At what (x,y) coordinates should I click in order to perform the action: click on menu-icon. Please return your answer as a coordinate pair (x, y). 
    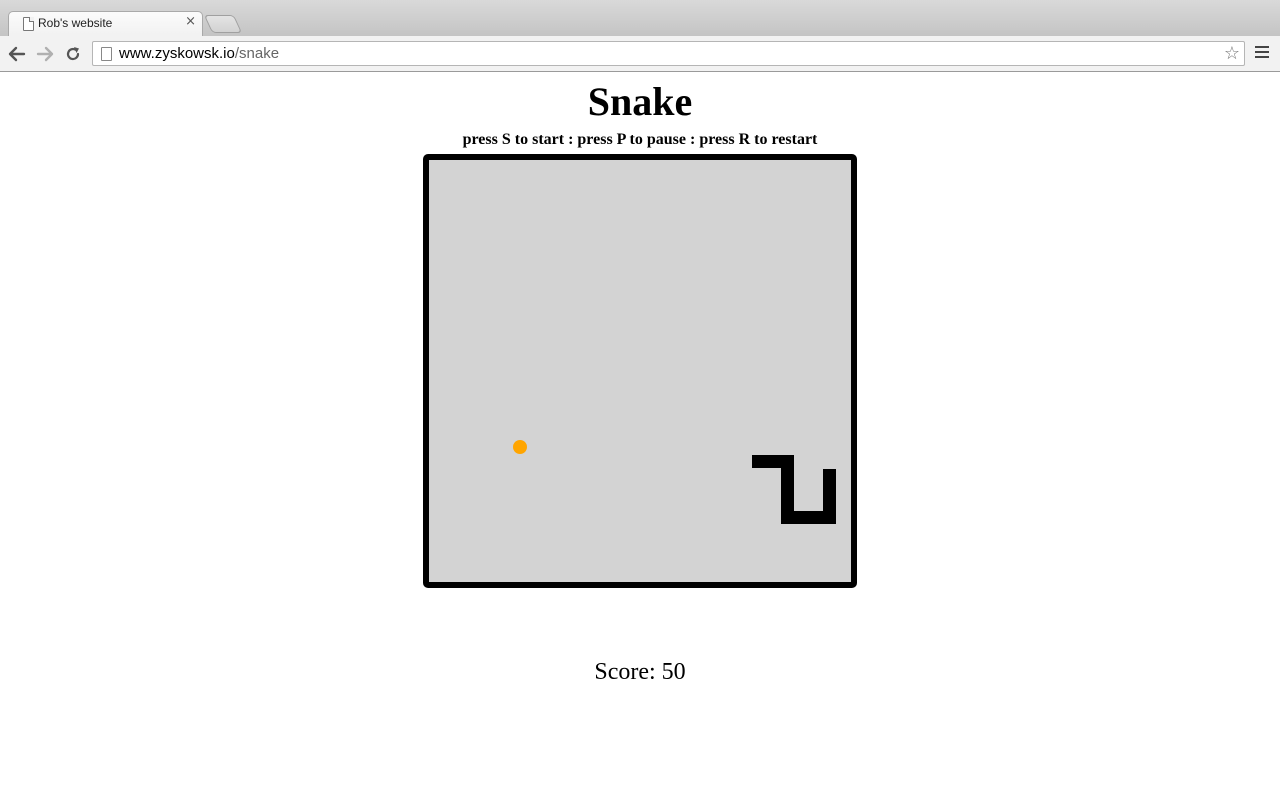
    Looking at the image, I should click on (1262, 53).